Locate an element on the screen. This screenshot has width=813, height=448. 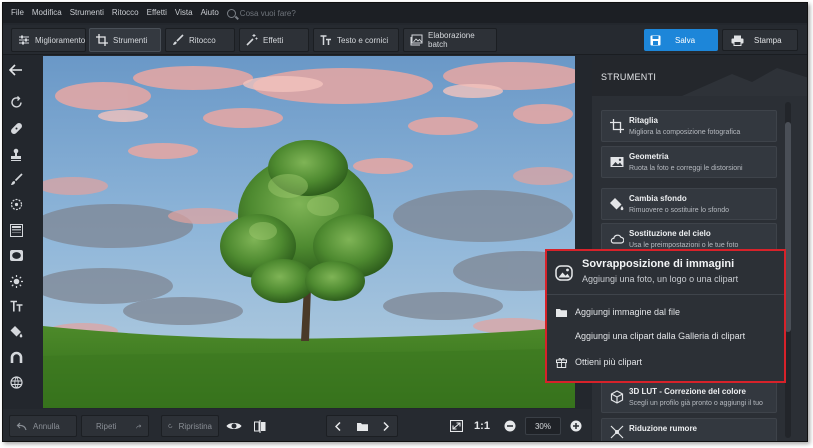
zoom-in-button is located at coordinates (576, 426).